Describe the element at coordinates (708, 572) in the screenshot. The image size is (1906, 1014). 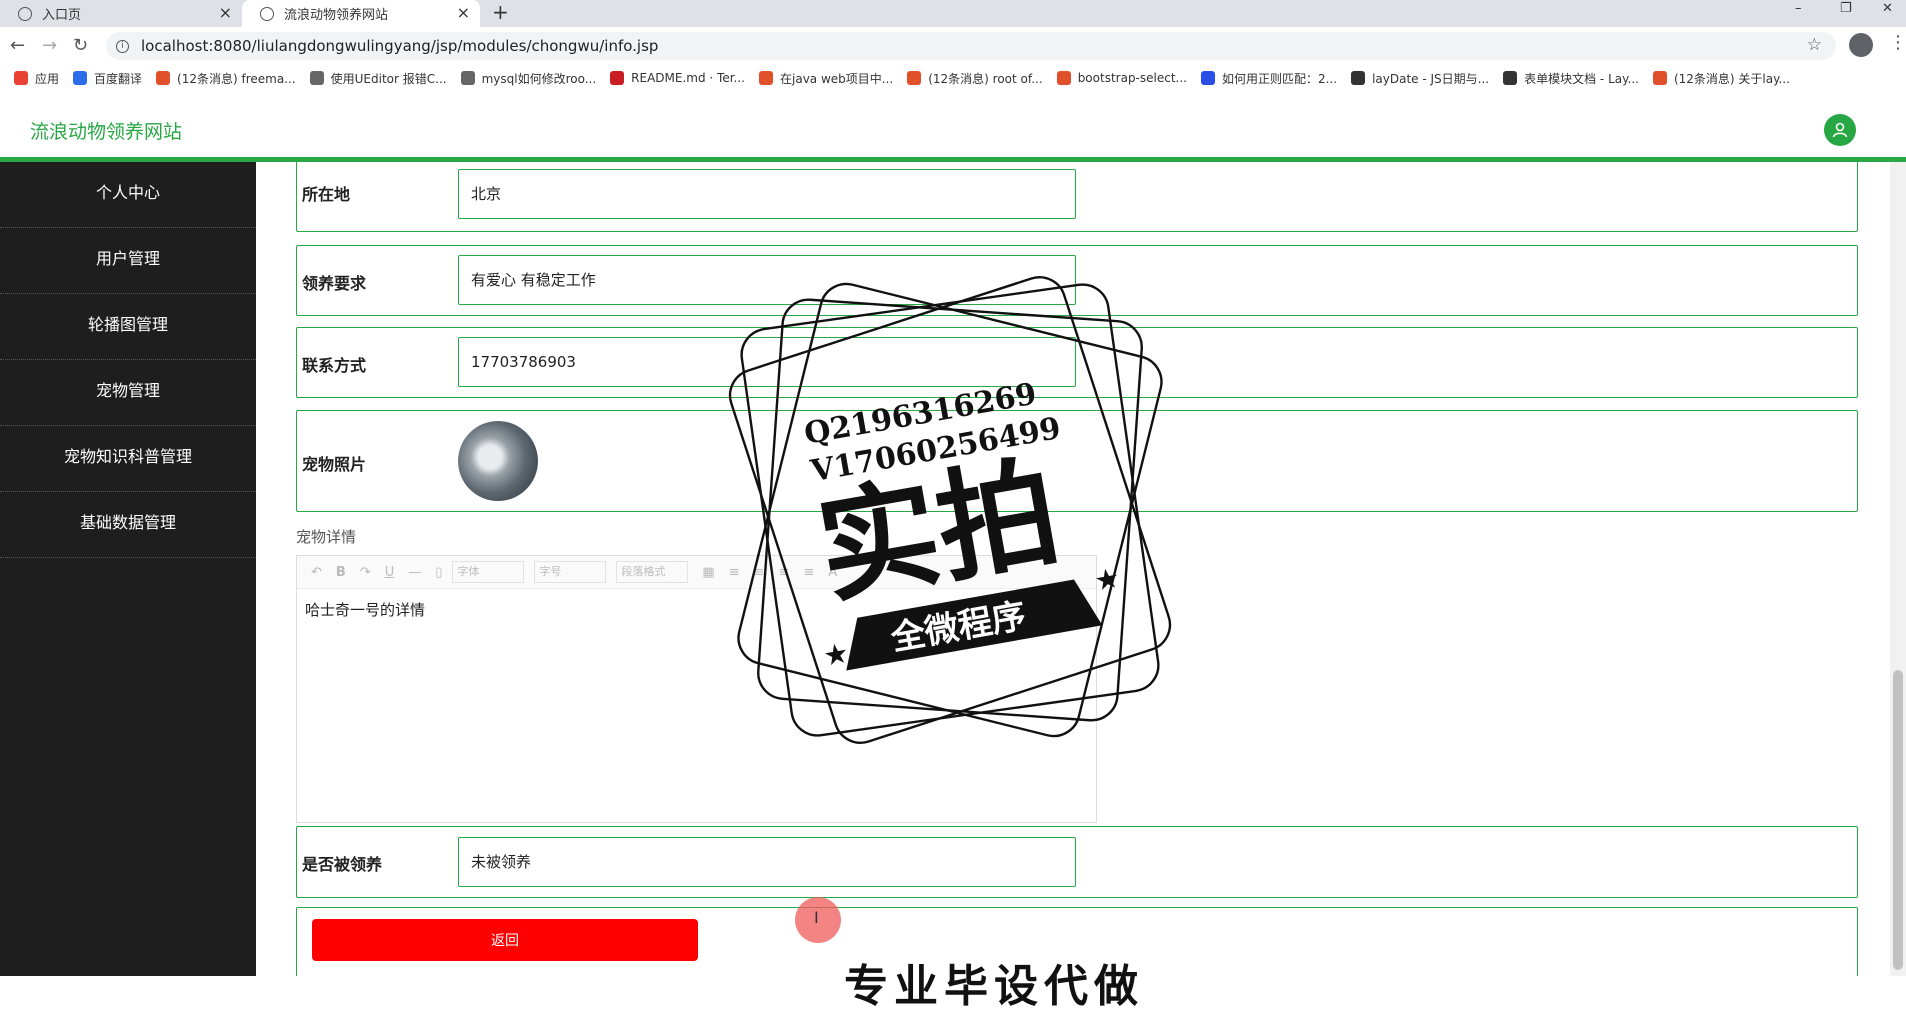
I see `table-icon: ▦` at that location.